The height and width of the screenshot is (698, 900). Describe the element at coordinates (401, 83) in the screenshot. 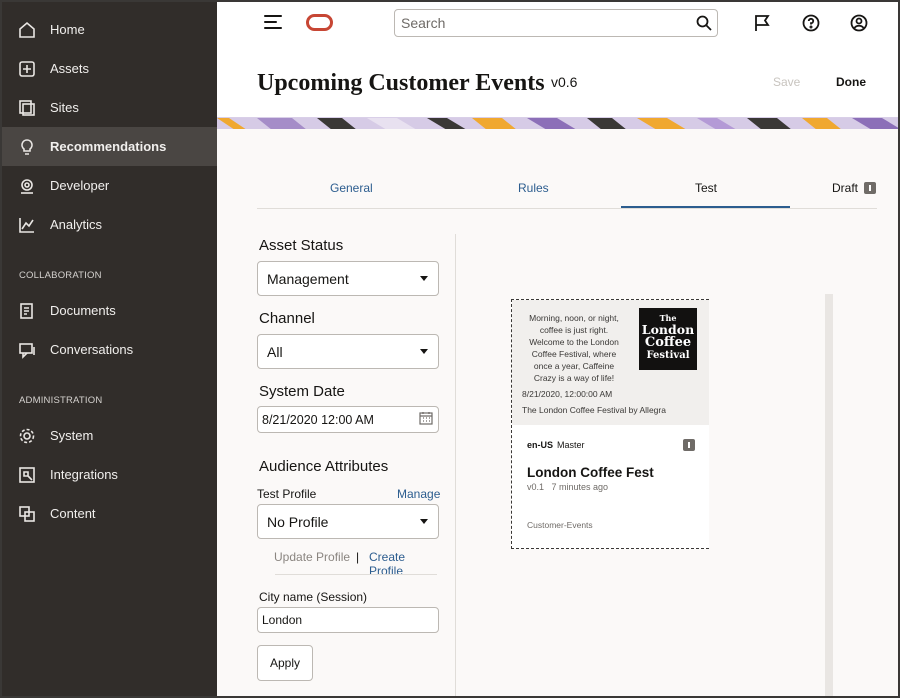

I see `page-title: Upcoming Customer Events` at that location.